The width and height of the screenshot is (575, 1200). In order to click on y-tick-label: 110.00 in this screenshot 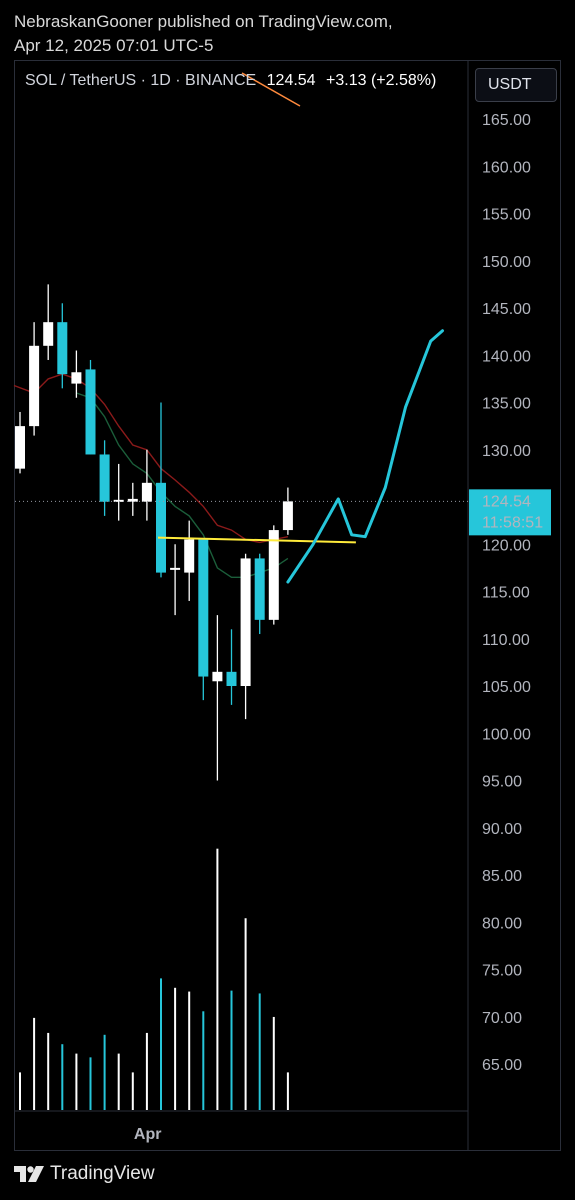, I will do `click(506, 640)`.